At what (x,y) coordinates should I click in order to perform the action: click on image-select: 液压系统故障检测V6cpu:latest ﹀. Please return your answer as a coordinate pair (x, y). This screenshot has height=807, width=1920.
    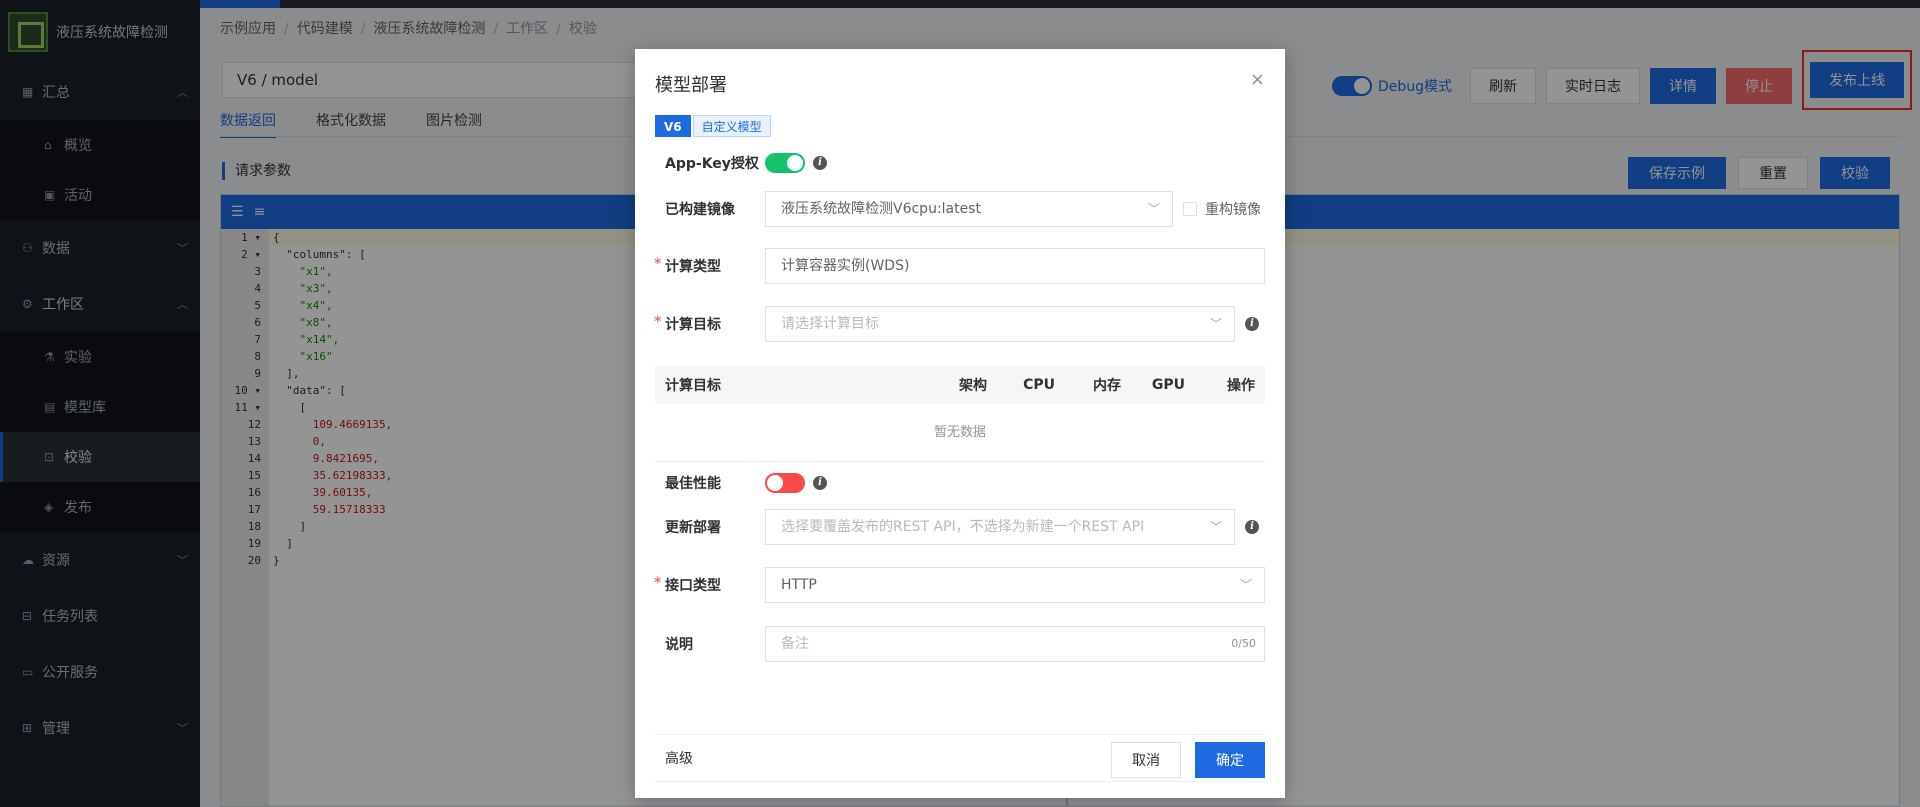
    Looking at the image, I should click on (969, 209).